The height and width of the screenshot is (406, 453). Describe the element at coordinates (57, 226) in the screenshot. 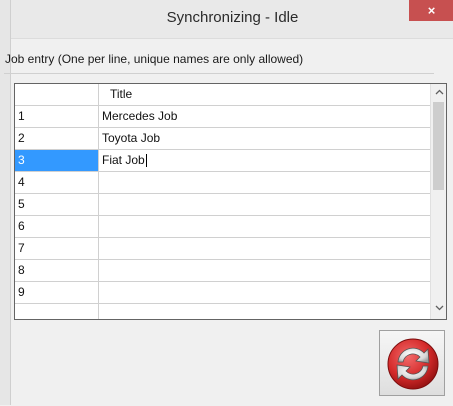

I see `row-number: 6` at that location.